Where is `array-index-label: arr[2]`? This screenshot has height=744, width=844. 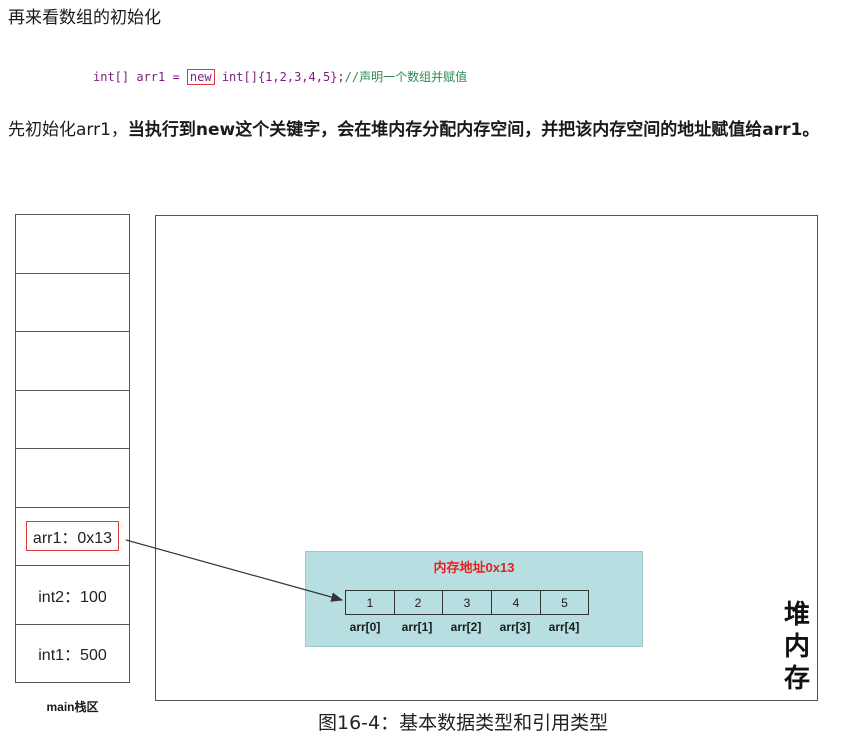 array-index-label: arr[2] is located at coordinates (466, 627).